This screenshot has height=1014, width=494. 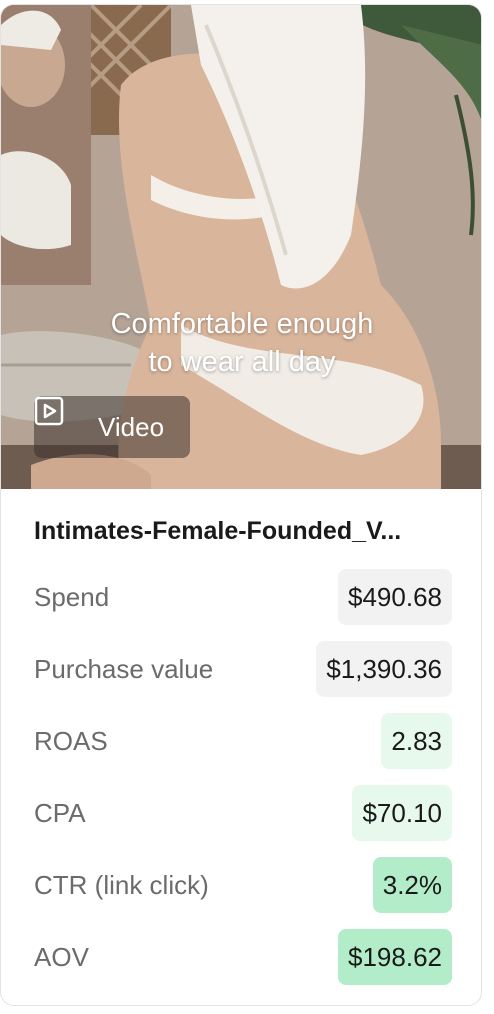 What do you see at coordinates (402, 813) in the screenshot?
I see `metric-value: $70.10` at bounding box center [402, 813].